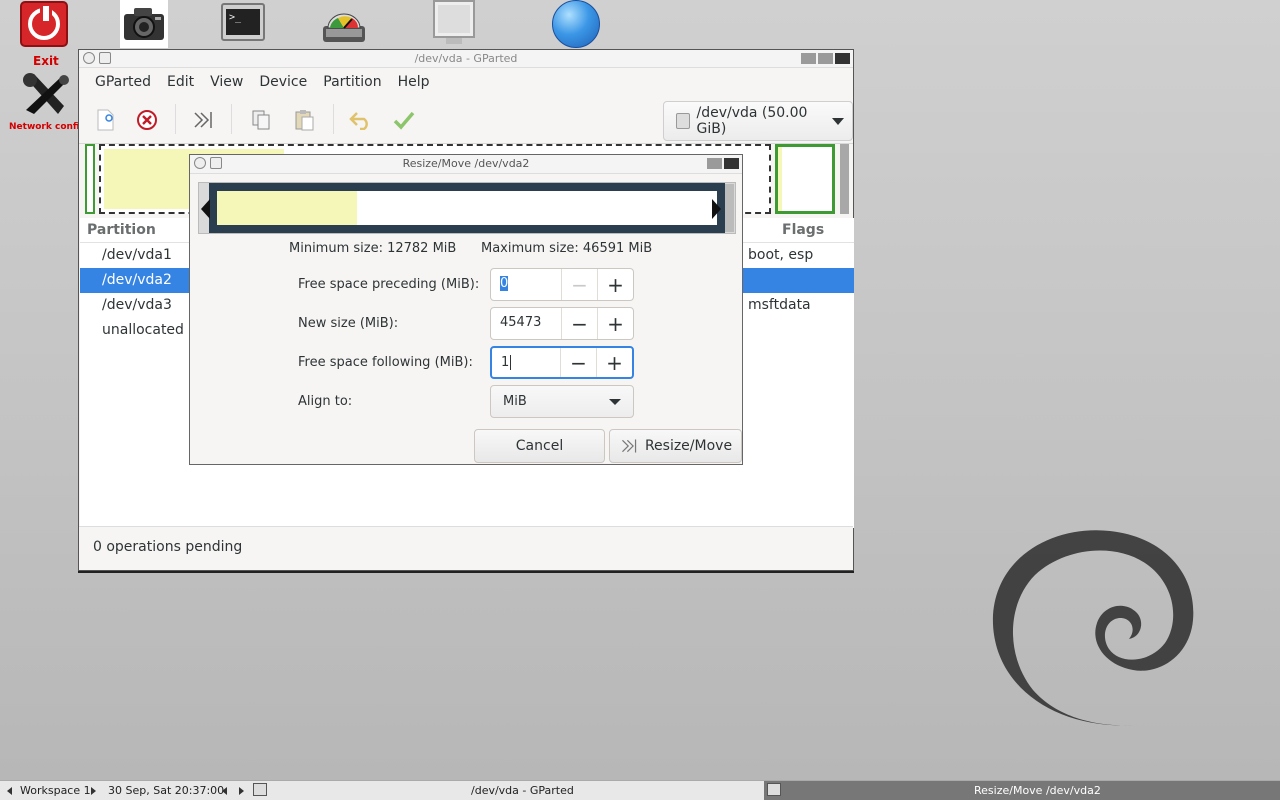  Describe the element at coordinates (55, 790) in the screenshot. I see `workspace-label: Workspace 1` at that location.